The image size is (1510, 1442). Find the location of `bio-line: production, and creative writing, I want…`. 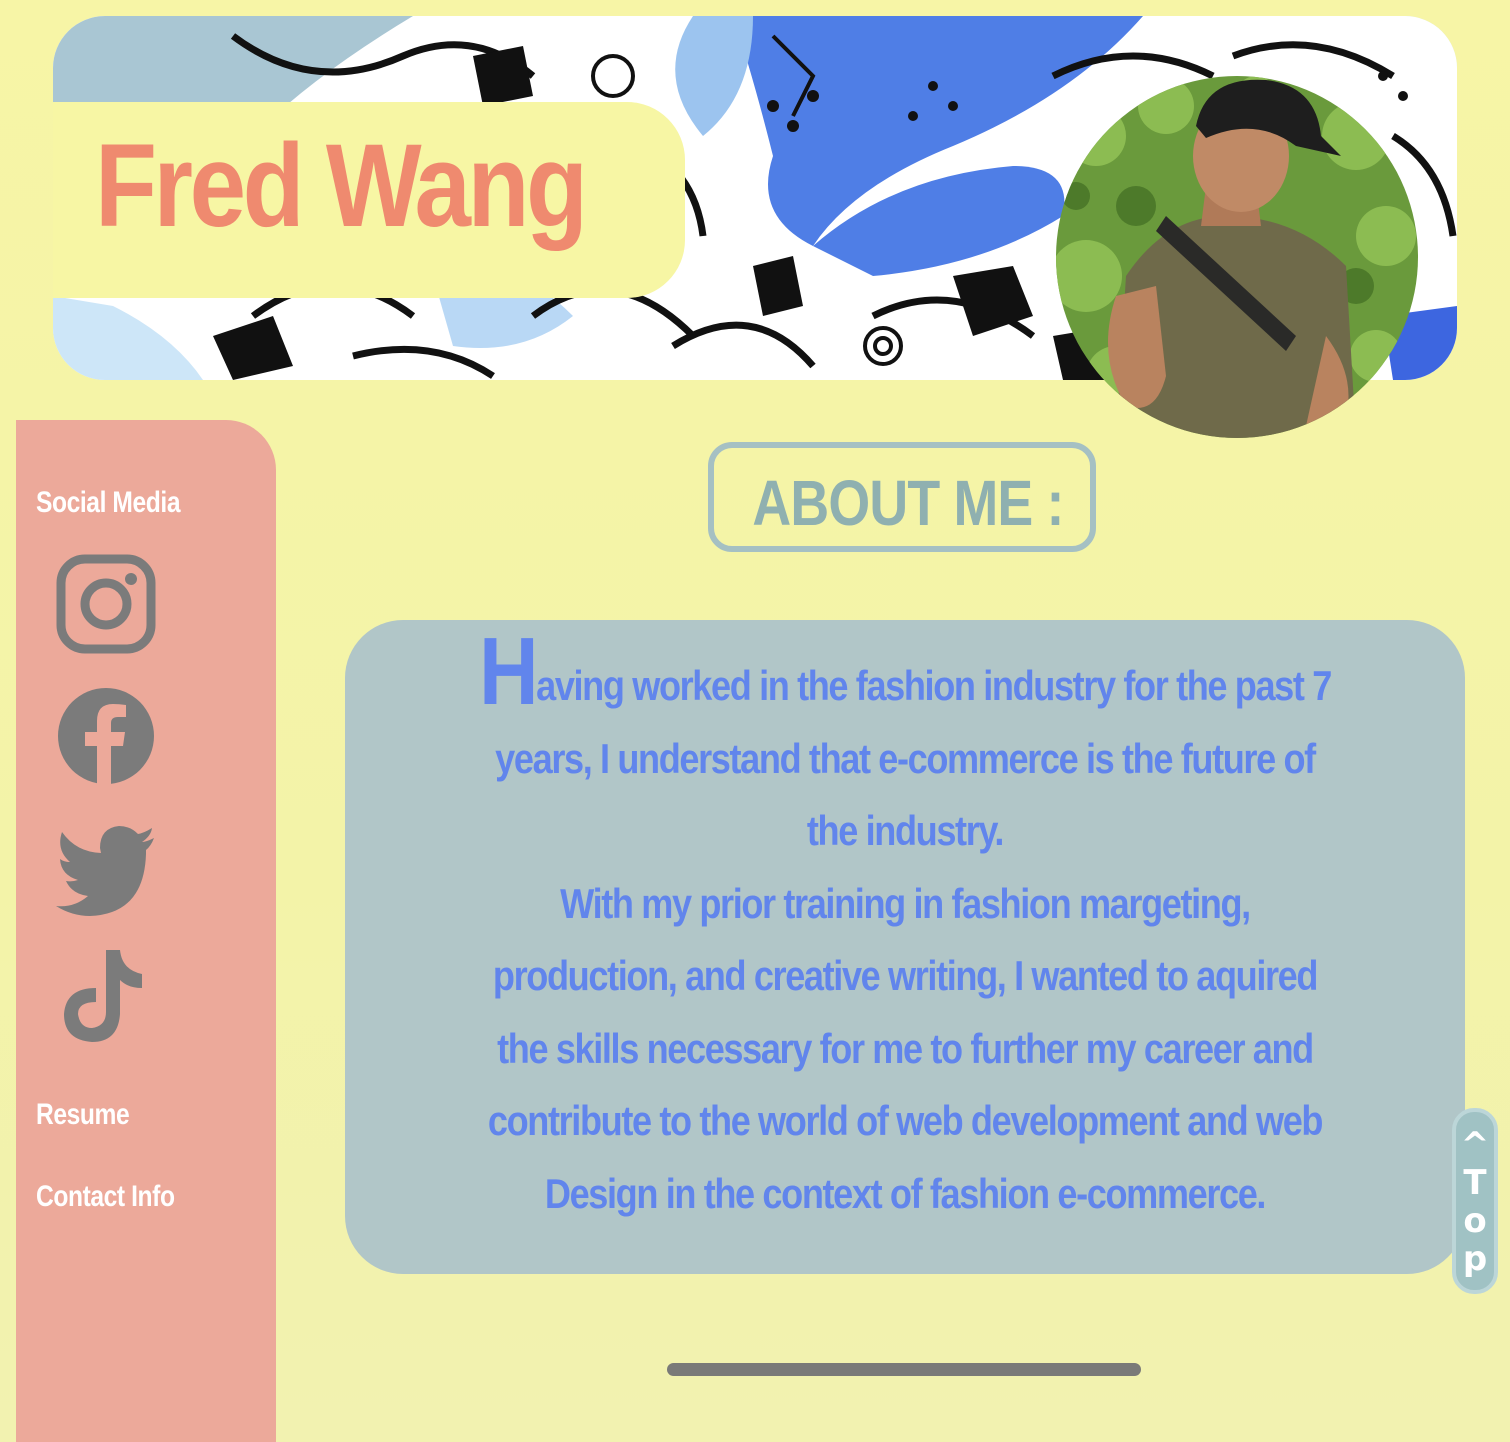

bio-line: production, and creative writing, I want… is located at coordinates (905, 975).